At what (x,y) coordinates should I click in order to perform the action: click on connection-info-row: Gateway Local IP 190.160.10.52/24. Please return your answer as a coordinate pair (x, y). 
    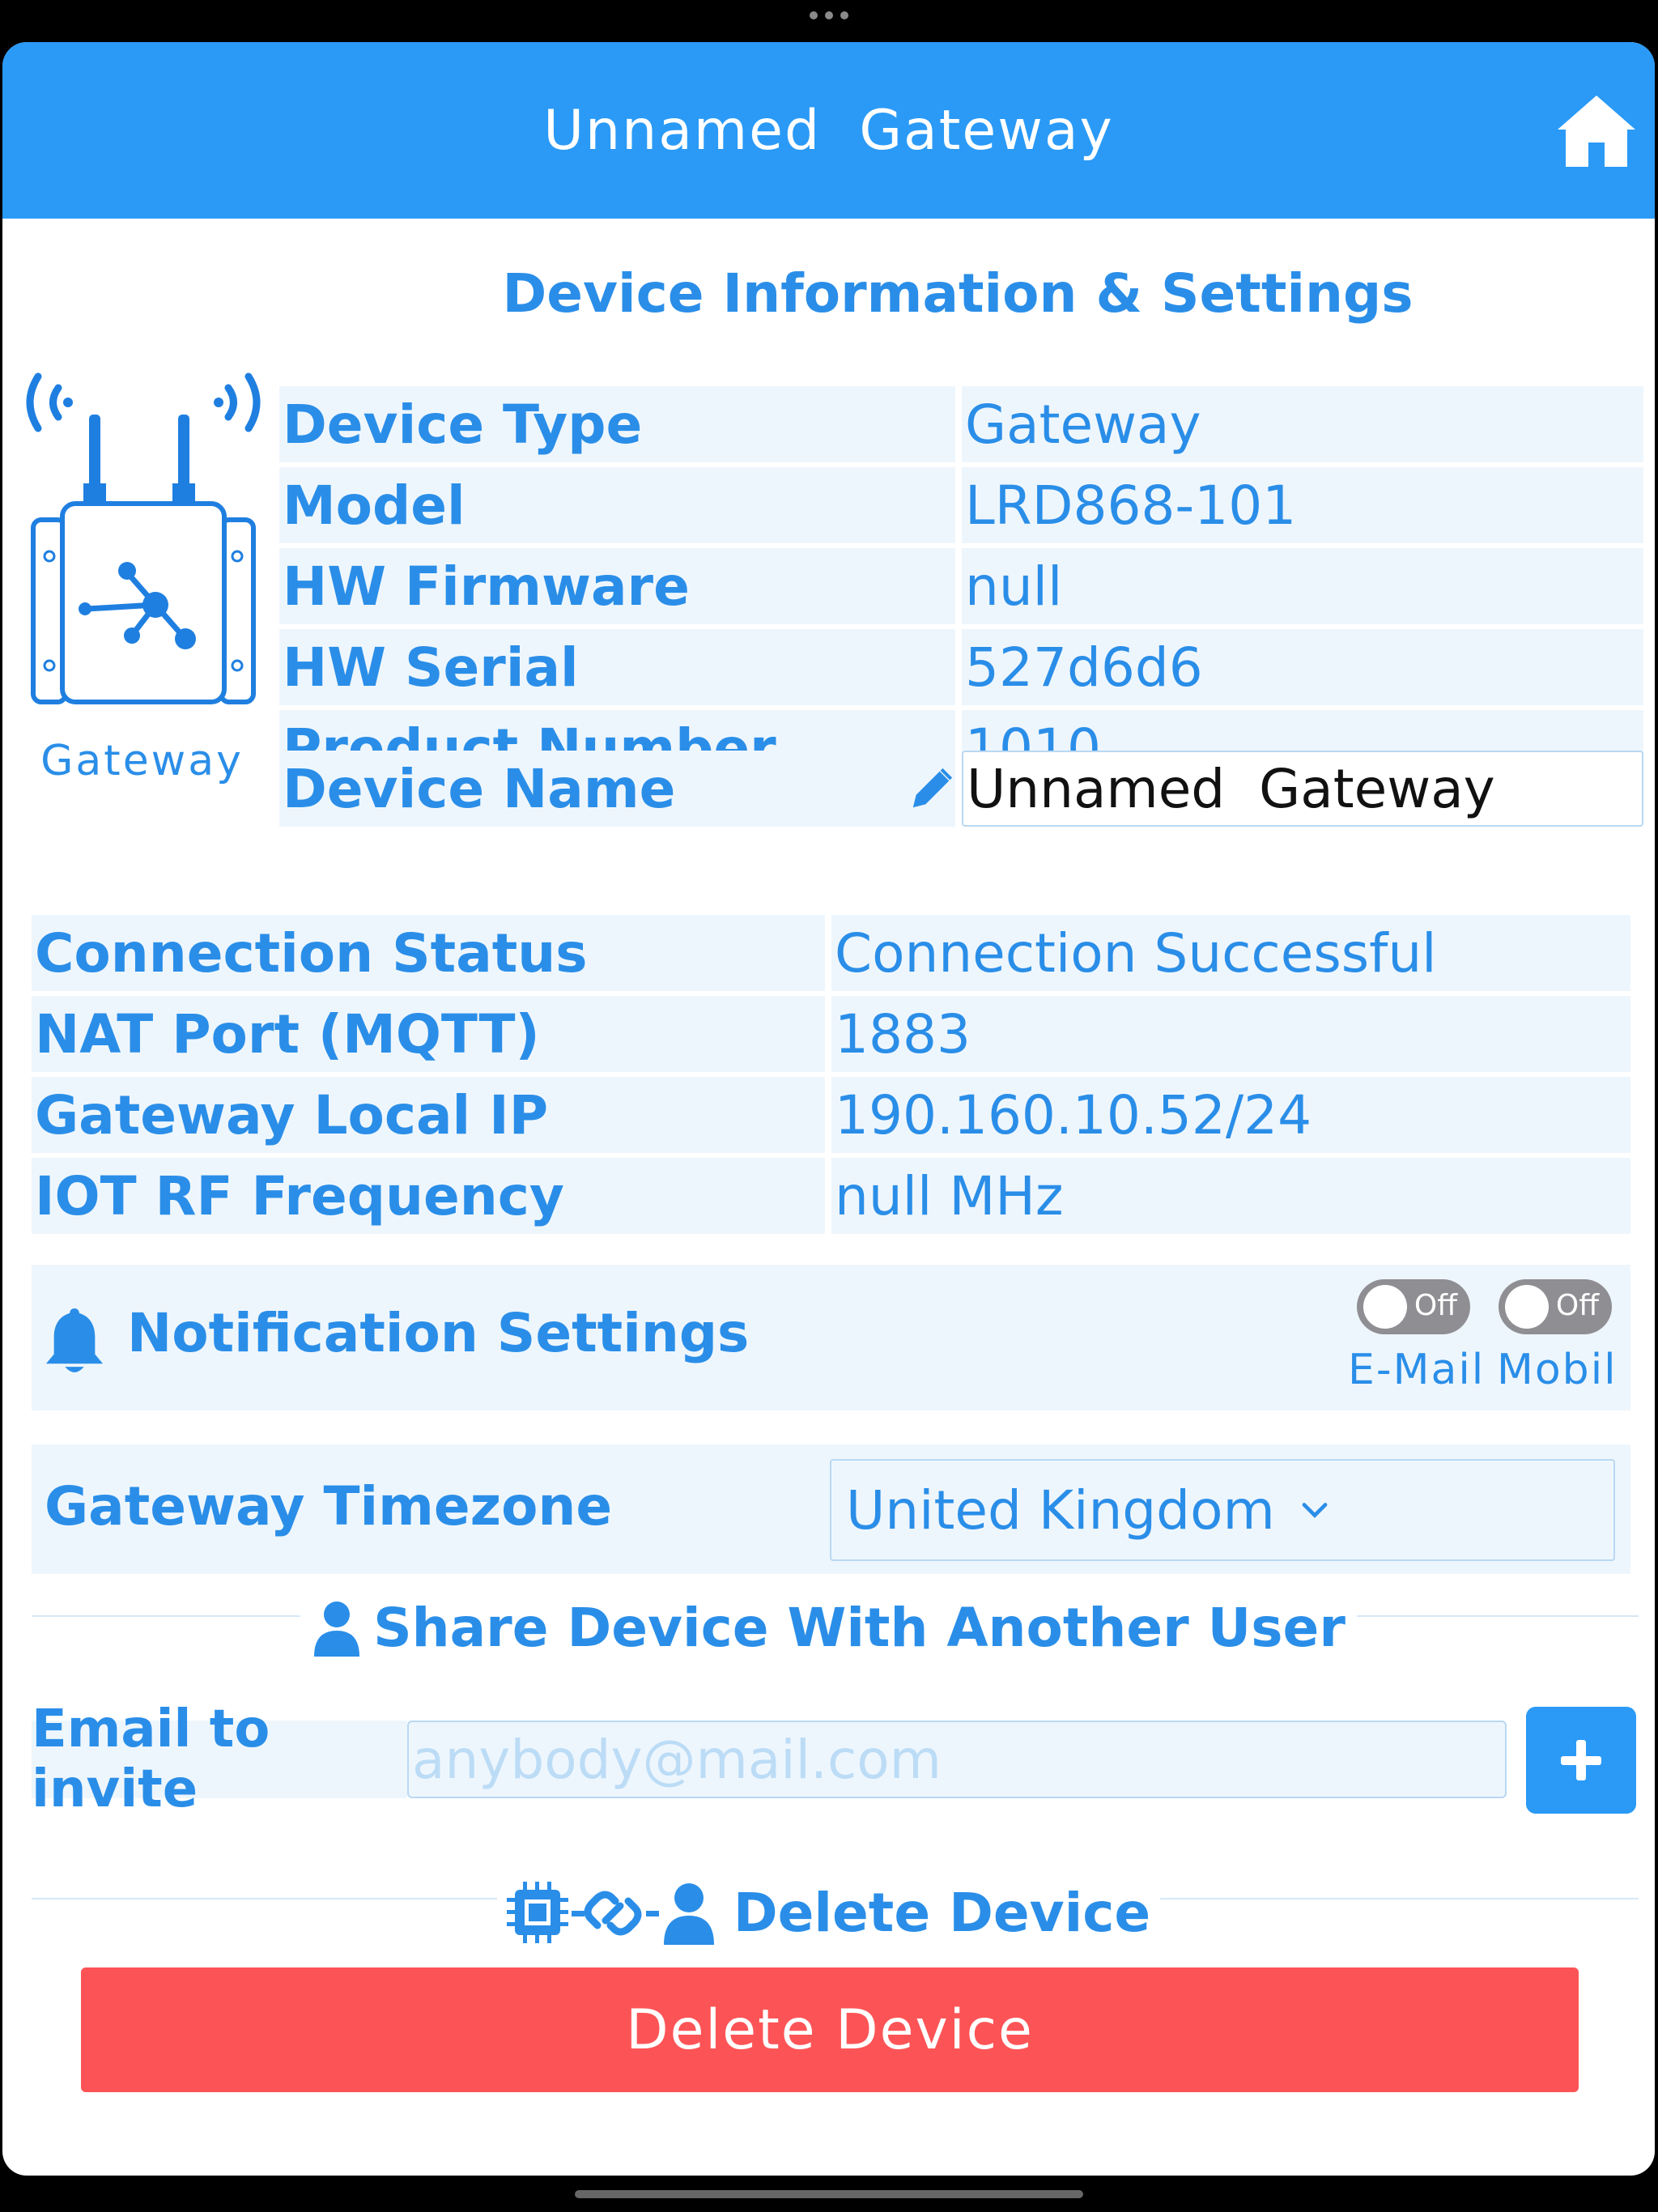
    Looking at the image, I should click on (831, 1115).